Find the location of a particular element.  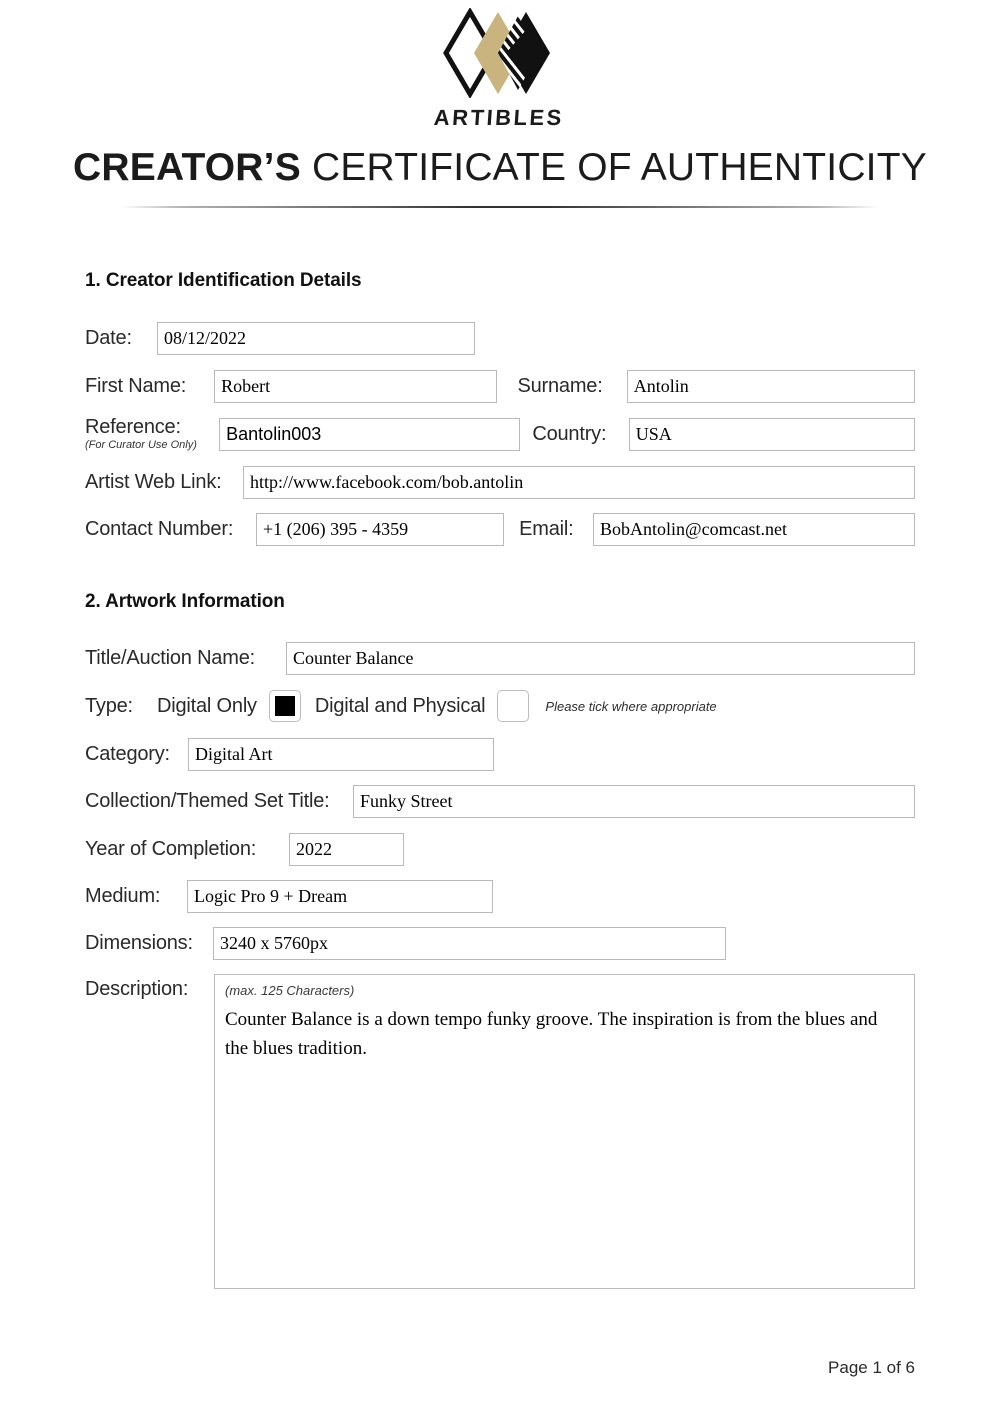

category-input: Digital Art is located at coordinates (341, 755).